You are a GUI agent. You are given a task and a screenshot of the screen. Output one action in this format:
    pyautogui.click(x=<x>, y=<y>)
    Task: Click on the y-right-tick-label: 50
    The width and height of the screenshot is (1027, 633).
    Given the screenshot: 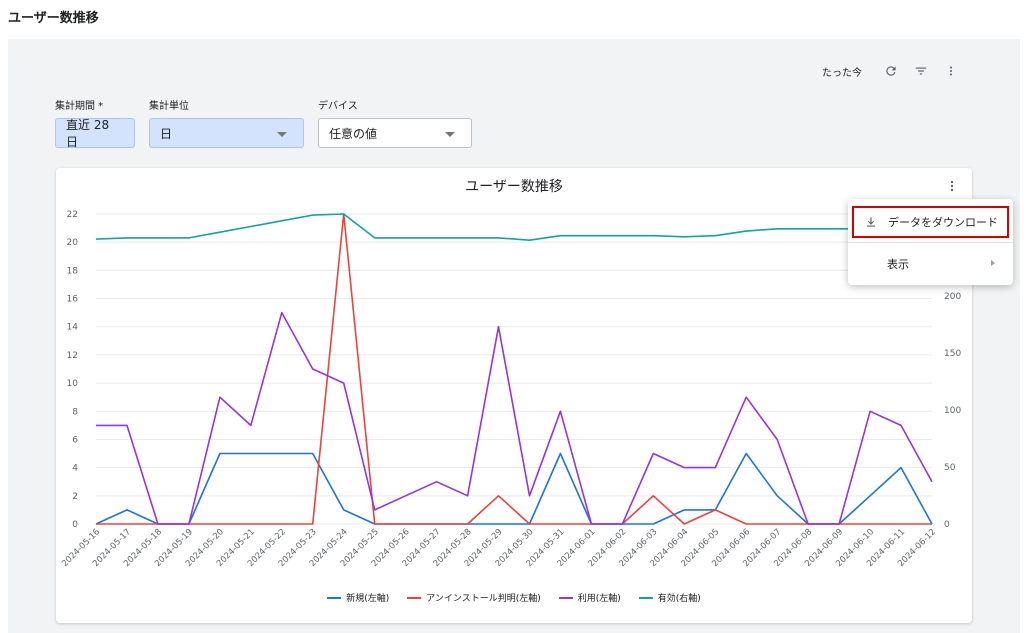 What is the action you would take?
    pyautogui.click(x=950, y=468)
    